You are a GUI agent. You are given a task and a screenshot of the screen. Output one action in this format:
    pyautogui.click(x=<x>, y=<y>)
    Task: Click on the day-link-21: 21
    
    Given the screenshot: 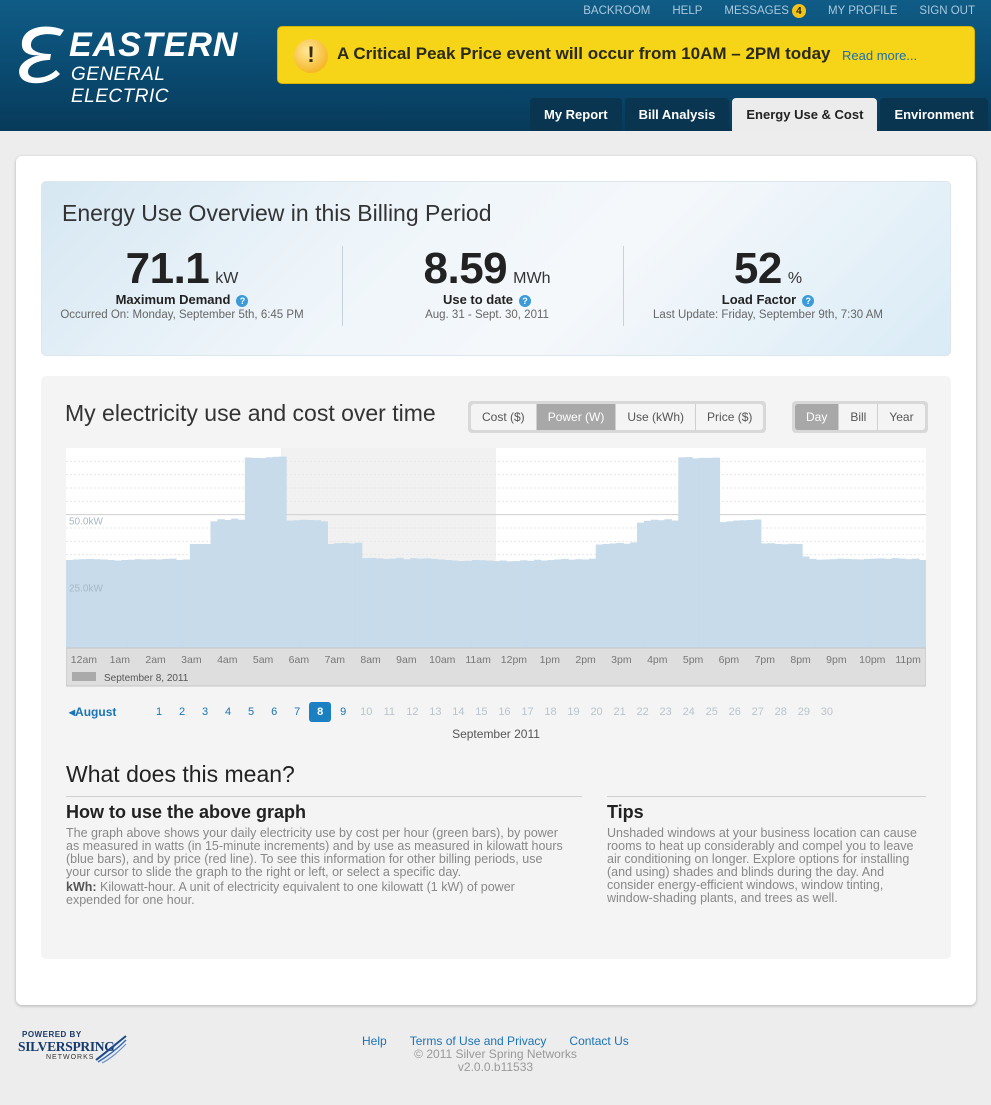 What is the action you would take?
    pyautogui.click(x=620, y=712)
    